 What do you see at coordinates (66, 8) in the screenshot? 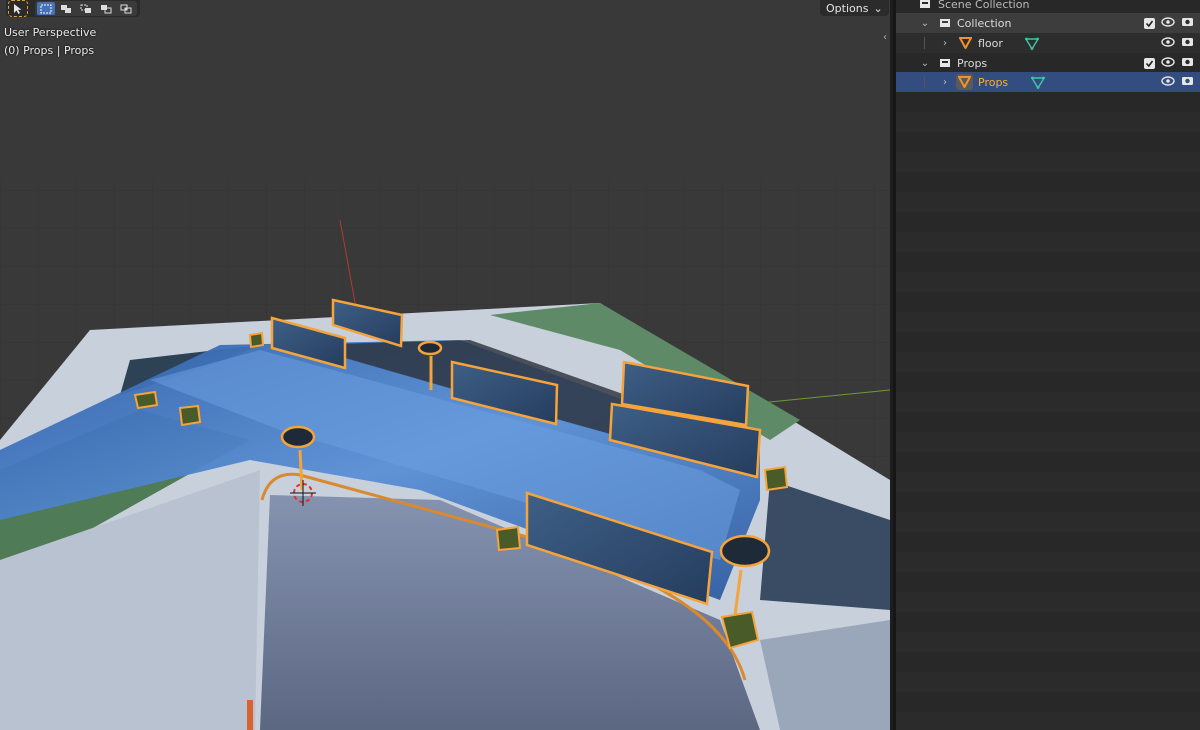
I see `select-box-extend-icon` at bounding box center [66, 8].